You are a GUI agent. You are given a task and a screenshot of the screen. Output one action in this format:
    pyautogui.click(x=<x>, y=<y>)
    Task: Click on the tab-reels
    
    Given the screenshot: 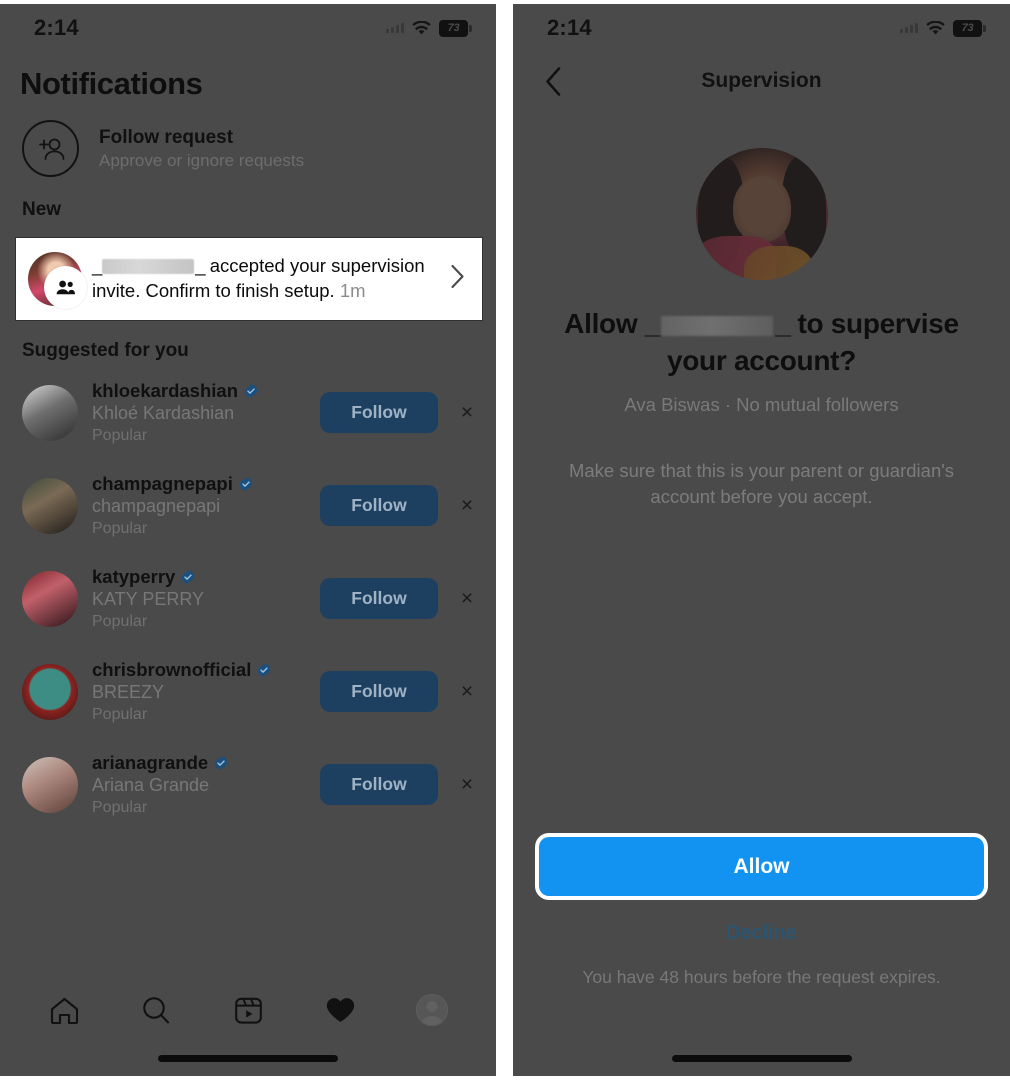 What is the action you would take?
    pyautogui.click(x=248, y=1010)
    